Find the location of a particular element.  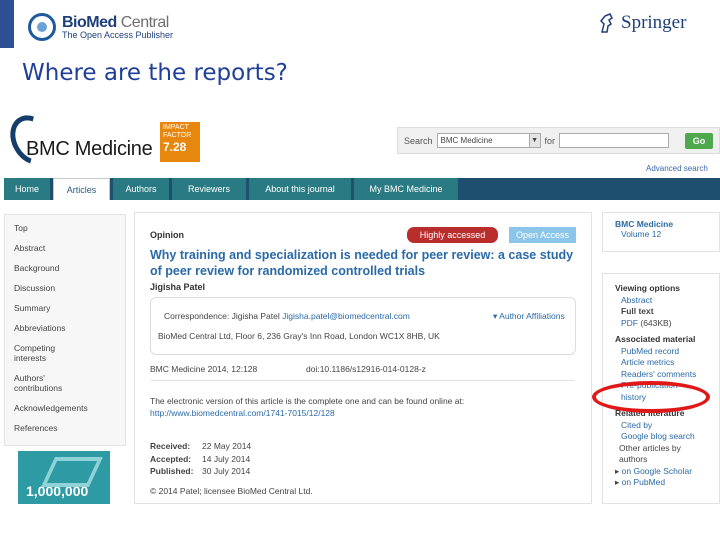

viewing-pdf-row: PDF (643KB) is located at coordinates (667, 324).